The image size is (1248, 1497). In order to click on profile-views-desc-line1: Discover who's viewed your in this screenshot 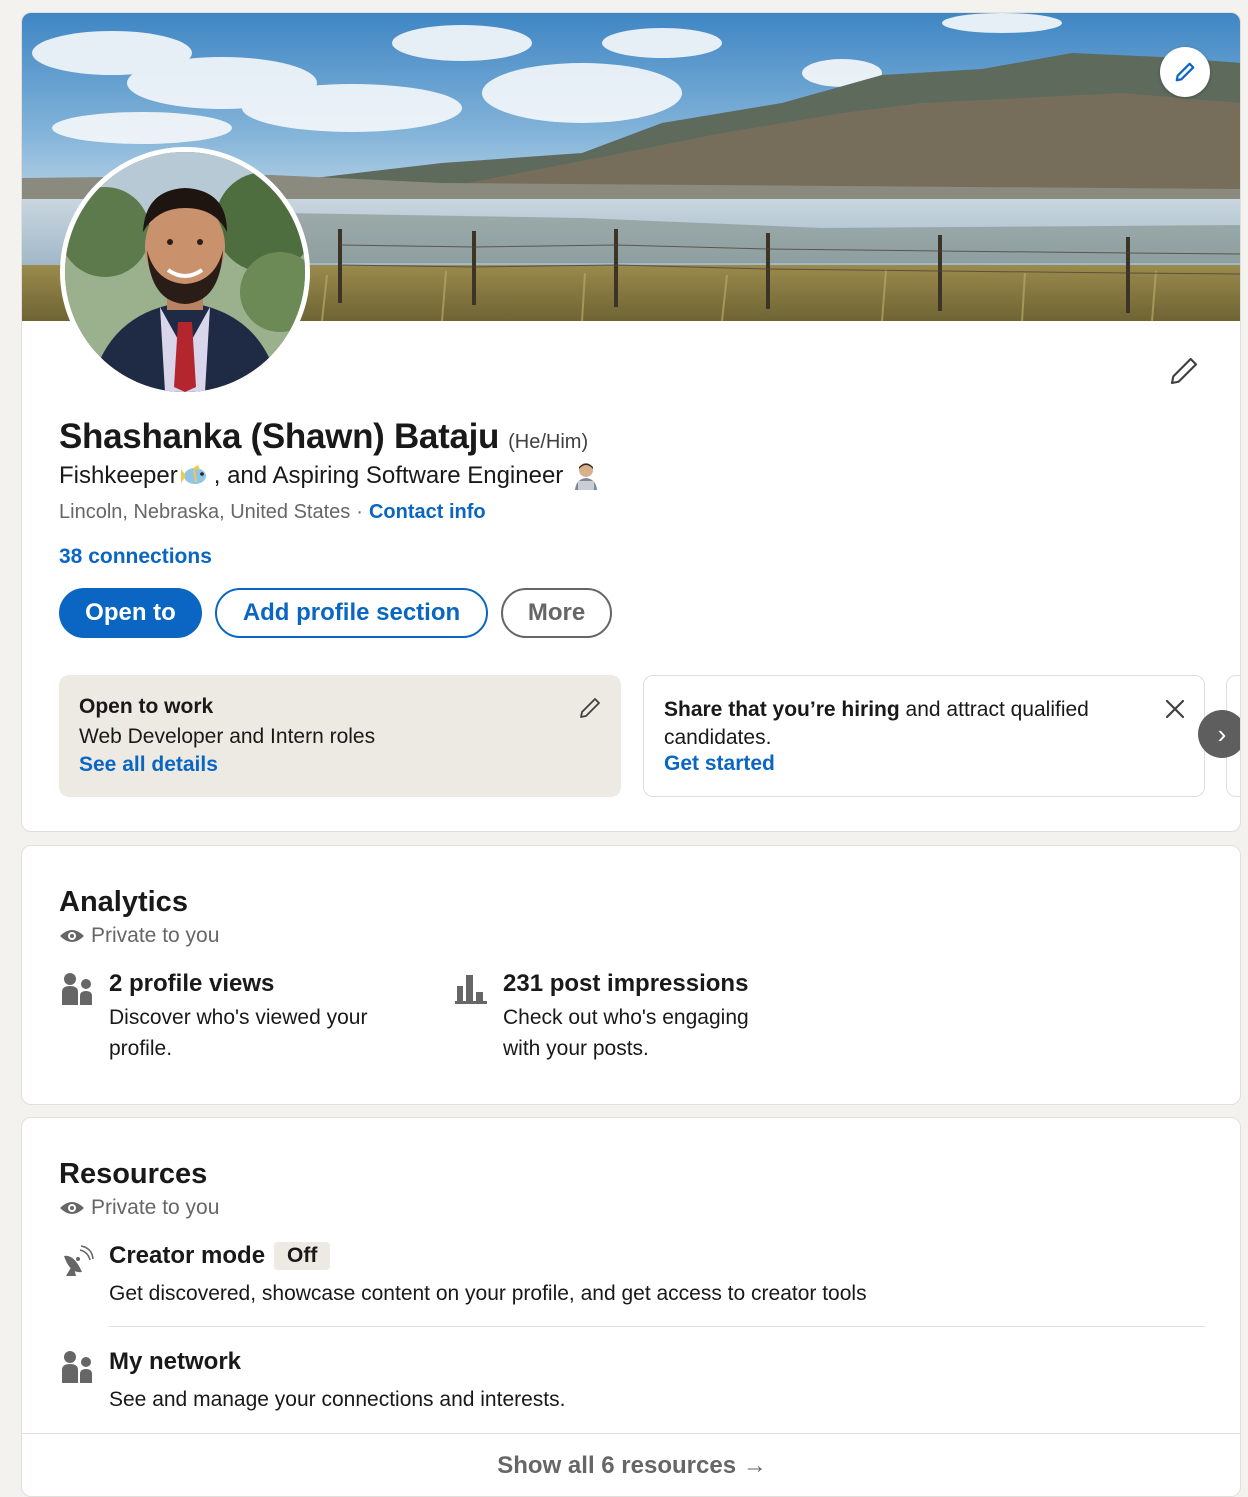, I will do `click(238, 1017)`.